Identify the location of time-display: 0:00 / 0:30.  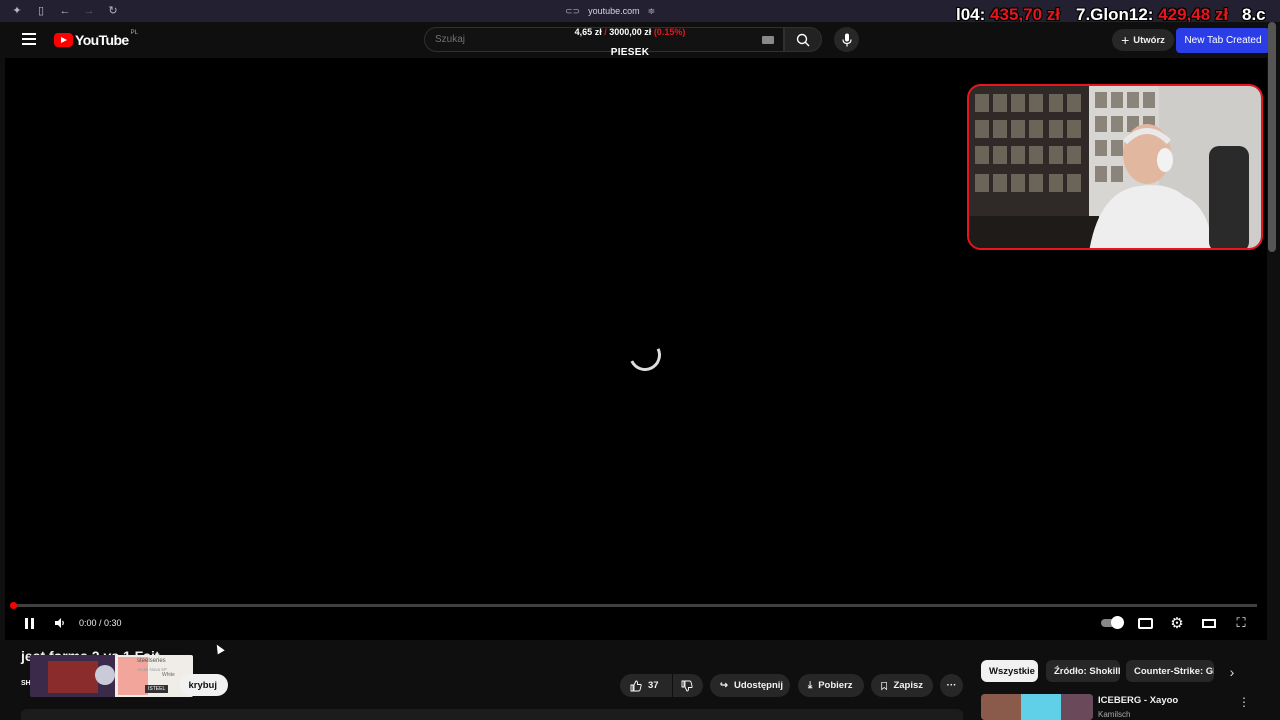
(100, 623).